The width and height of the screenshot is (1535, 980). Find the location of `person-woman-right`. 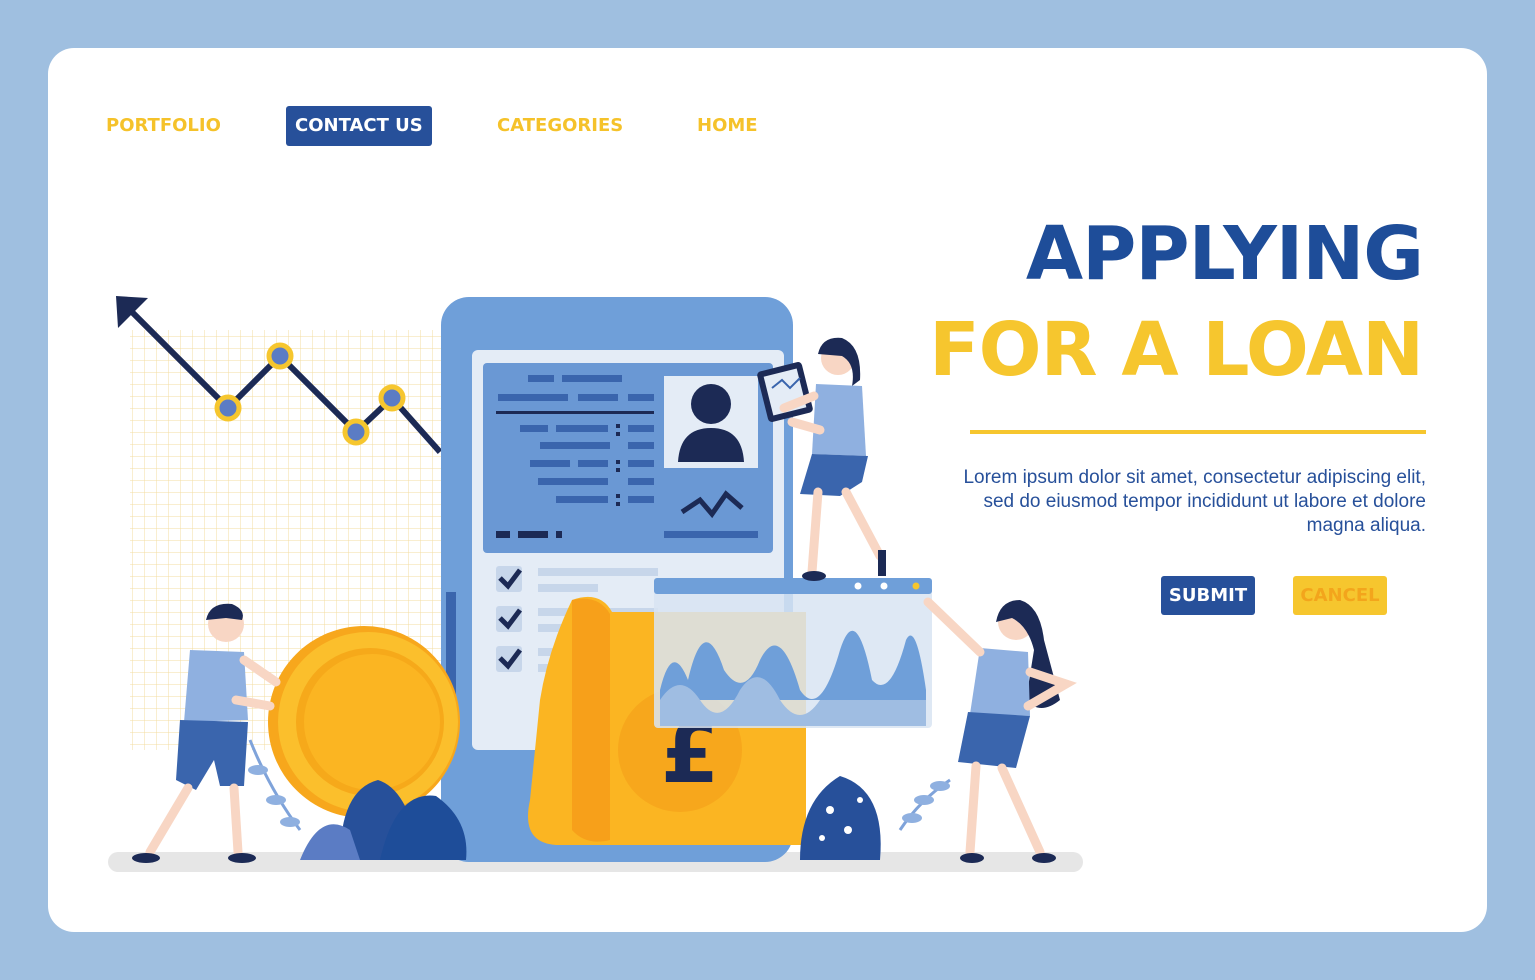

person-woman-right is located at coordinates (1000, 730).